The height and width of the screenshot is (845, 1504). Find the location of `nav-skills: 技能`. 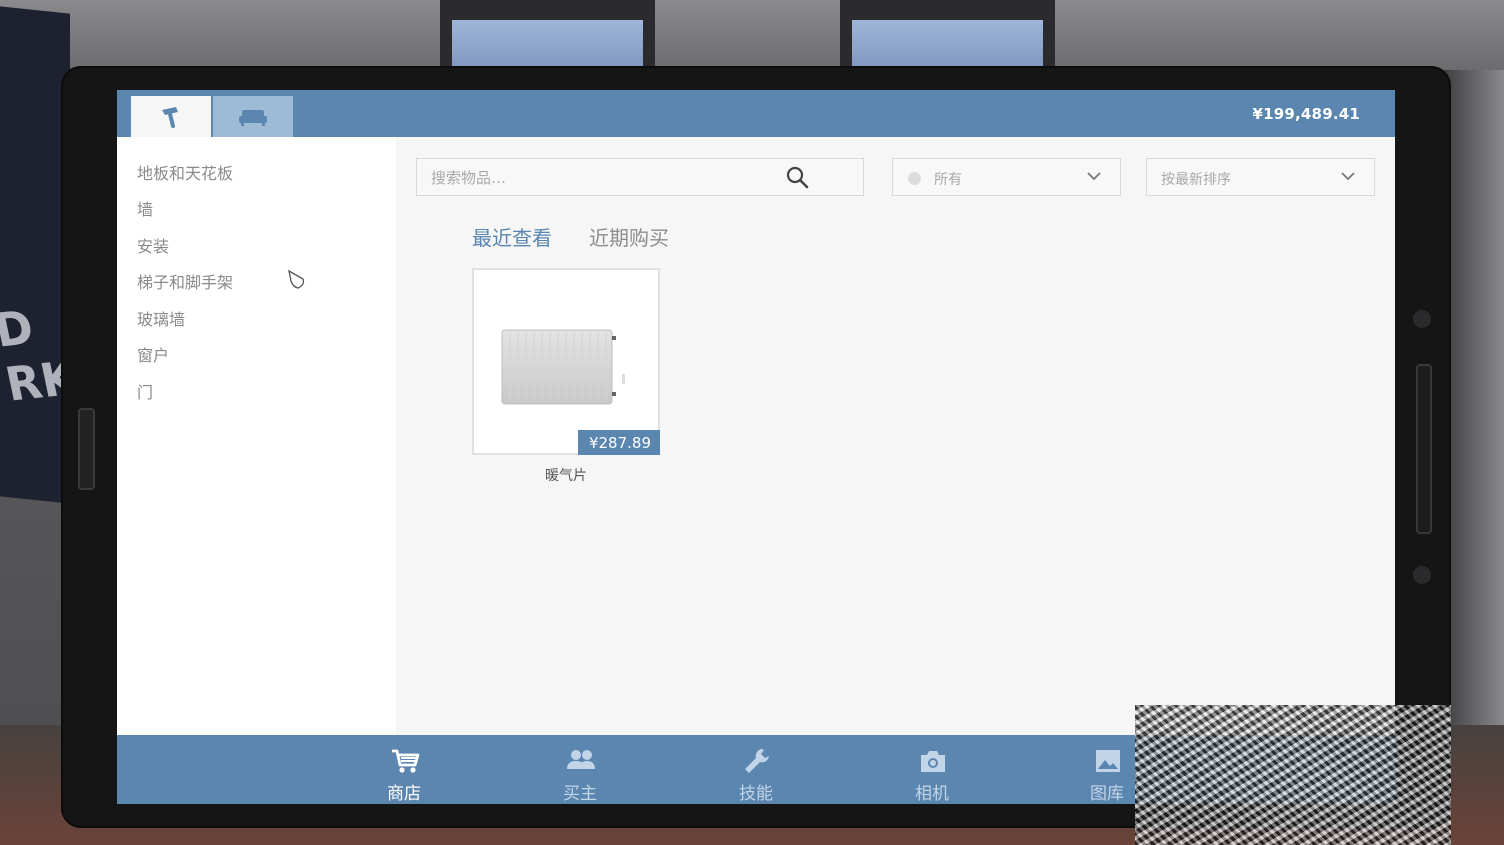

nav-skills: 技能 is located at coordinates (756, 769).